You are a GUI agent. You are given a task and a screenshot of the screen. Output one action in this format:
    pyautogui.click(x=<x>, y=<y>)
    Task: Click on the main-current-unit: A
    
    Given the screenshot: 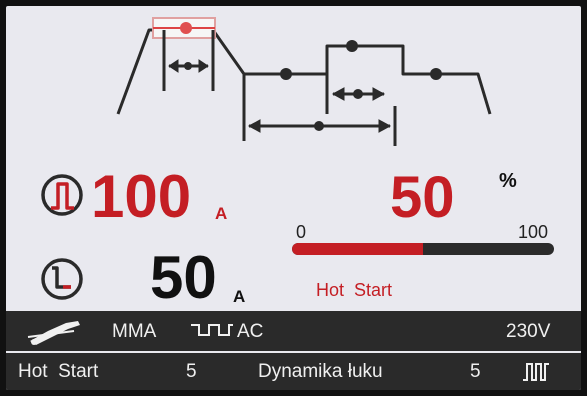 What is the action you would take?
    pyautogui.click(x=221, y=213)
    